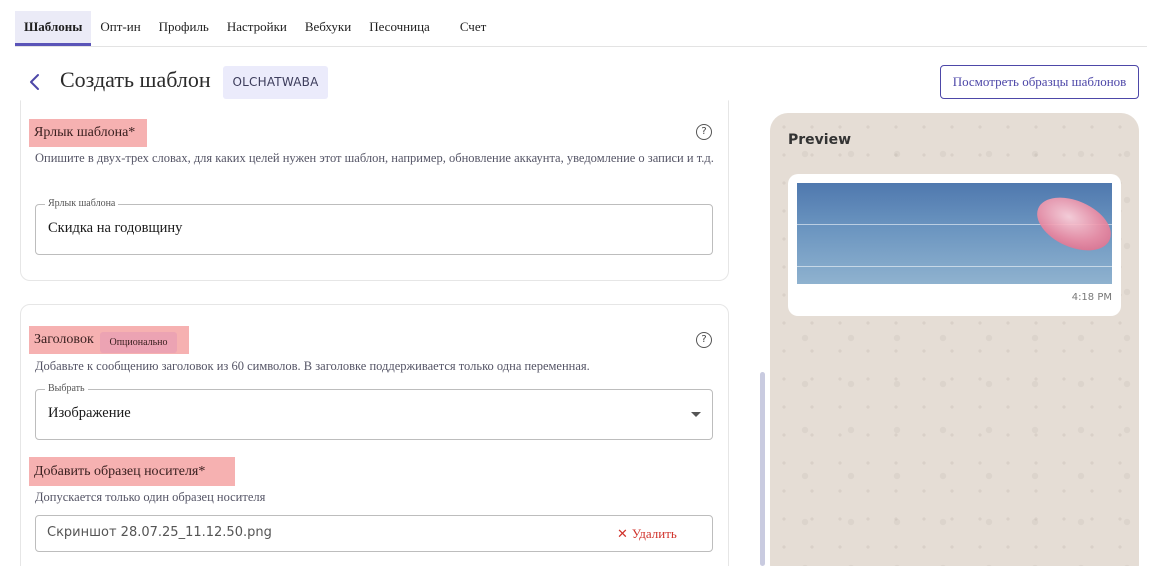 This screenshot has height=566, width=1151. Describe the element at coordinates (820, 140) in the screenshot. I see `preview-title: Preview` at that location.